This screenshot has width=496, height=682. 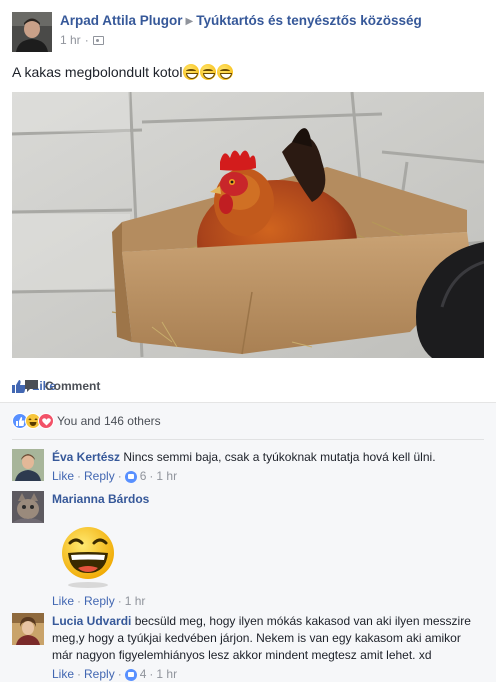 What do you see at coordinates (309, 20) in the screenshot?
I see `group-name: Tyúktartós és tenyésztős közösség` at bounding box center [309, 20].